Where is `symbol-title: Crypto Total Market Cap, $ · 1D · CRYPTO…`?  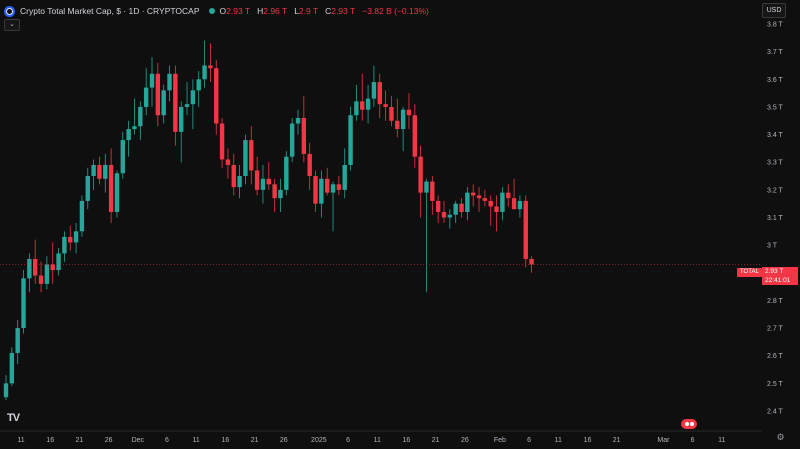 symbol-title: Crypto Total Market Cap, $ · 1D · CRYPTO… is located at coordinates (110, 11).